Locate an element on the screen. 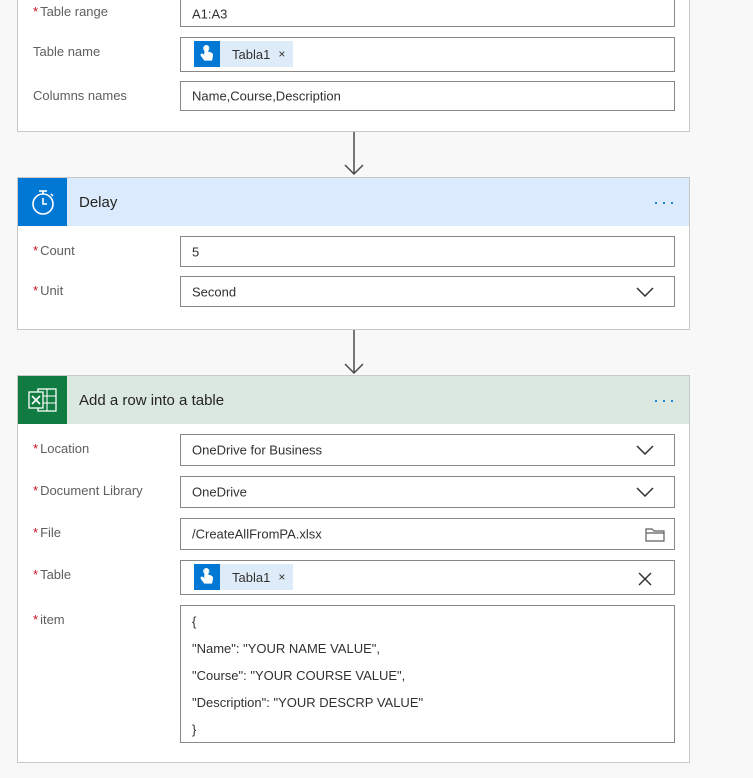 This screenshot has height=778, width=753. item-line: } is located at coordinates (194, 729).